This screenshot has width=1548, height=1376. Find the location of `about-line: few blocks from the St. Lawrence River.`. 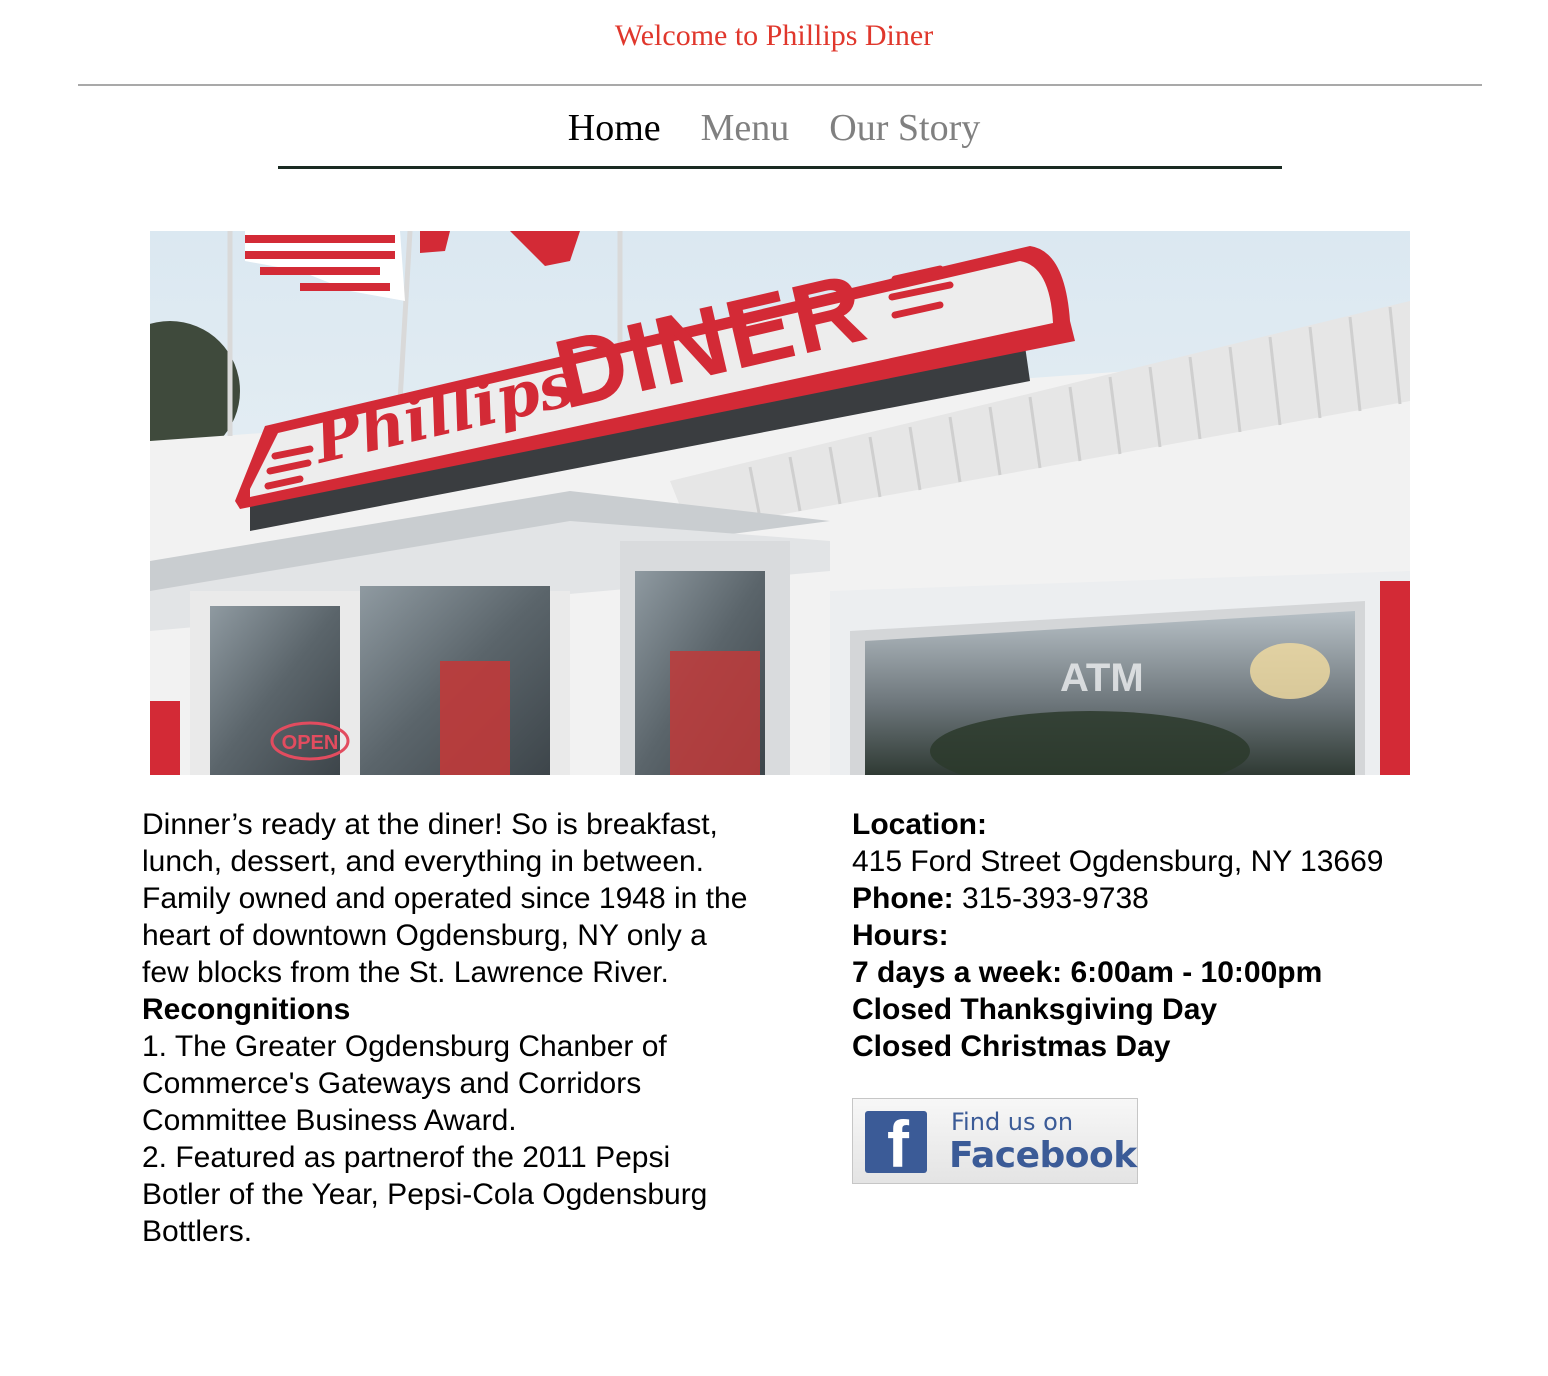

about-line: few blocks from the St. Lawrence River. is located at coordinates (405, 972).